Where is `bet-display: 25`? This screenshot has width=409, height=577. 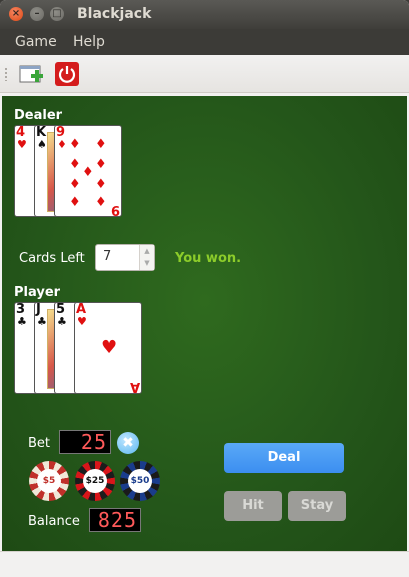 bet-display: 25 is located at coordinates (85, 442).